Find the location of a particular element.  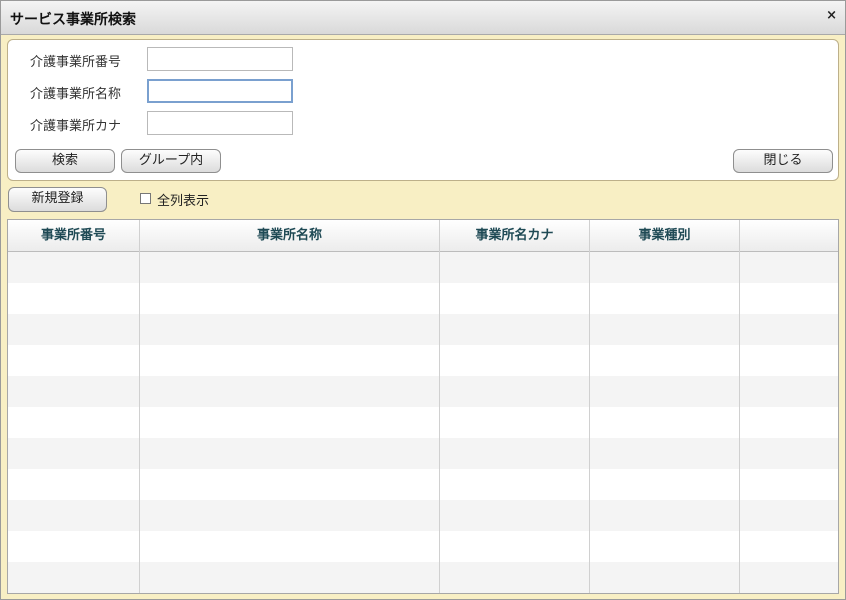

office-name-label: 介護事業所名称 is located at coordinates (76, 94).